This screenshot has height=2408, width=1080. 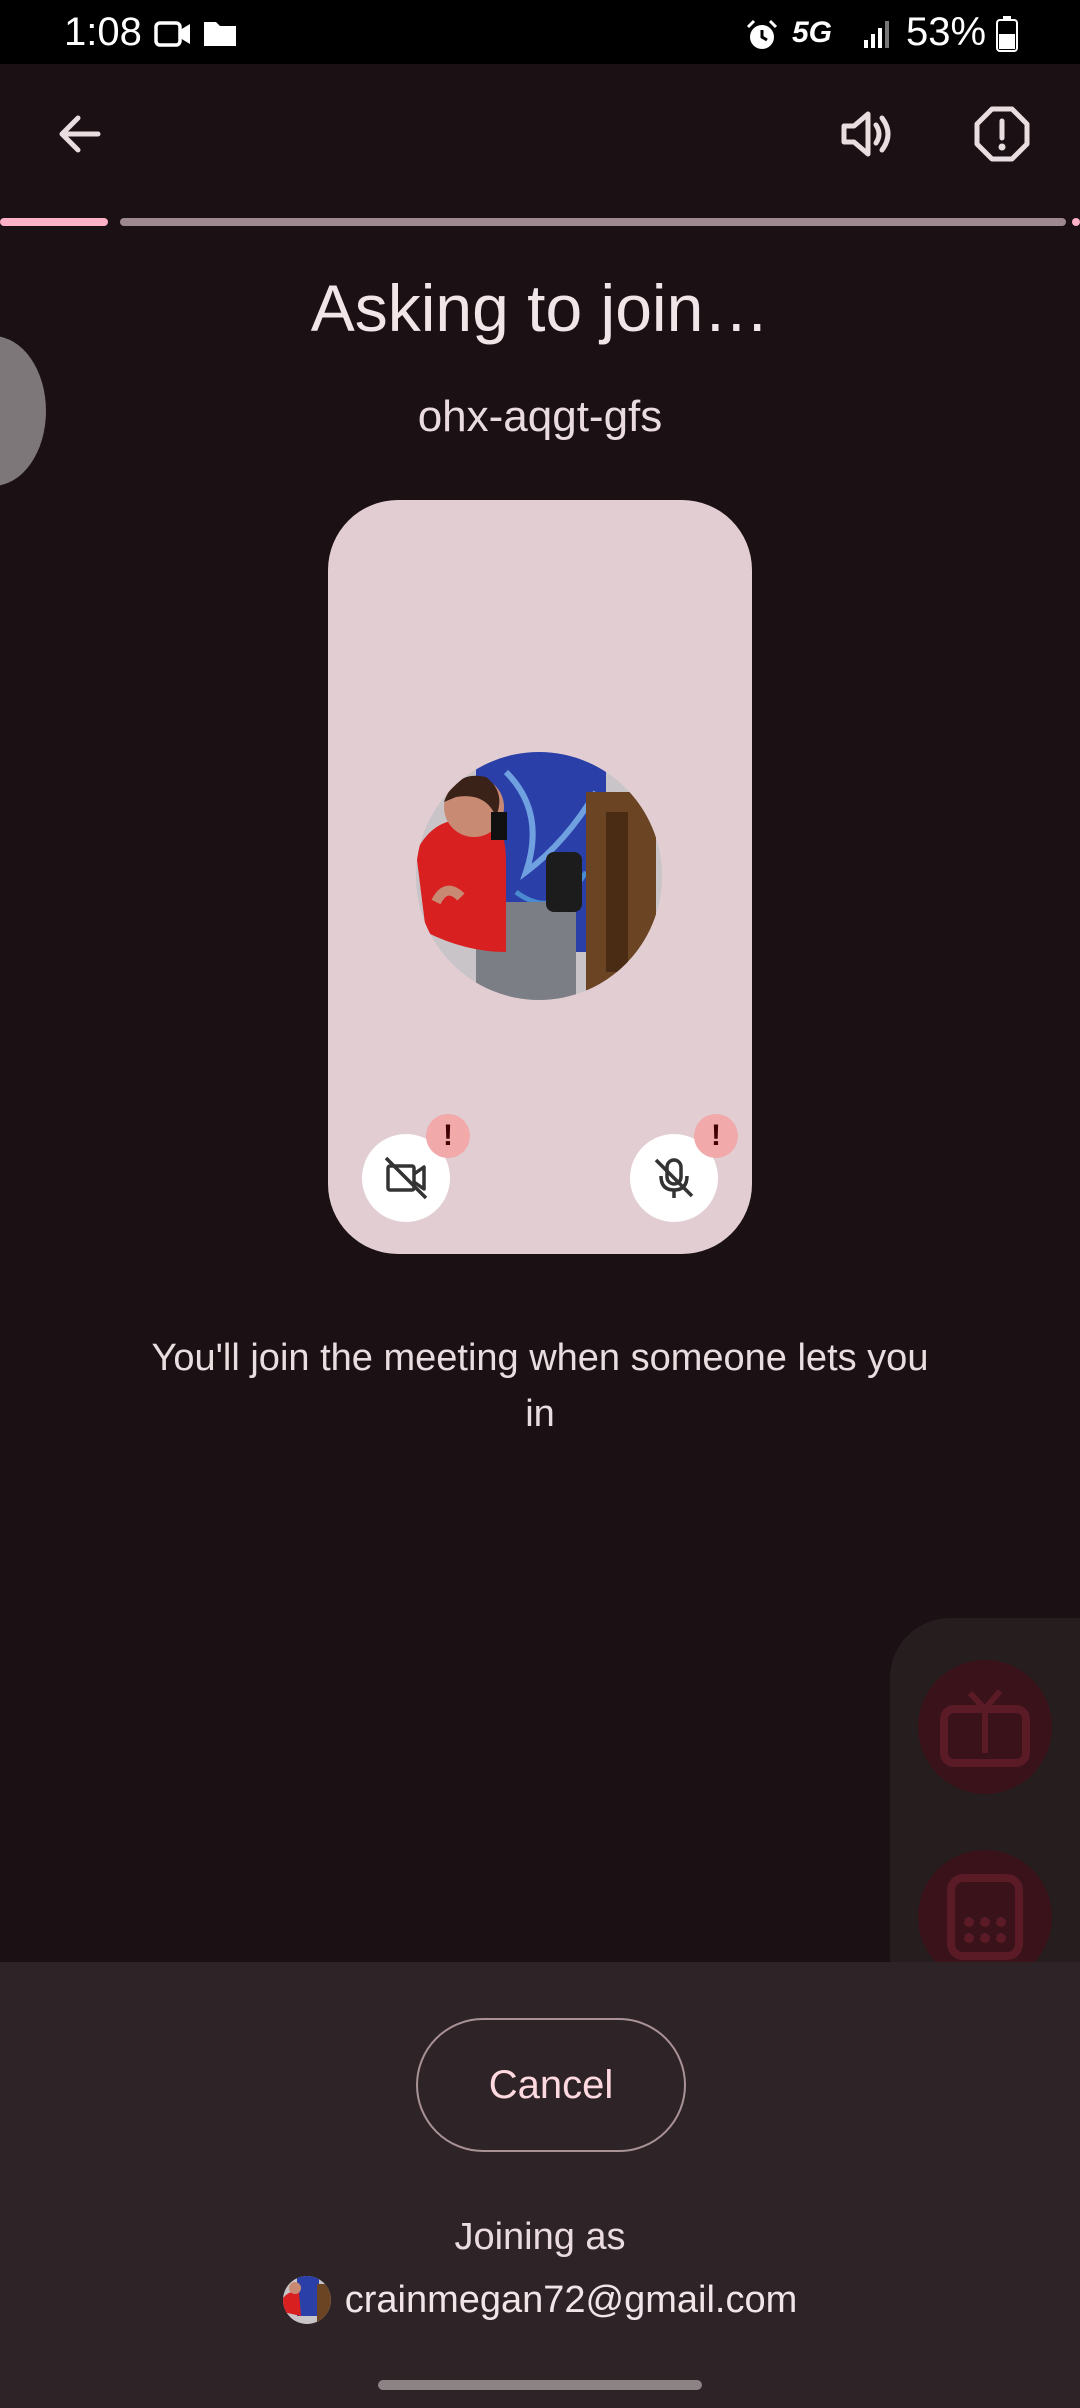 I want to click on battery-percent: 53%, so click(x=946, y=32).